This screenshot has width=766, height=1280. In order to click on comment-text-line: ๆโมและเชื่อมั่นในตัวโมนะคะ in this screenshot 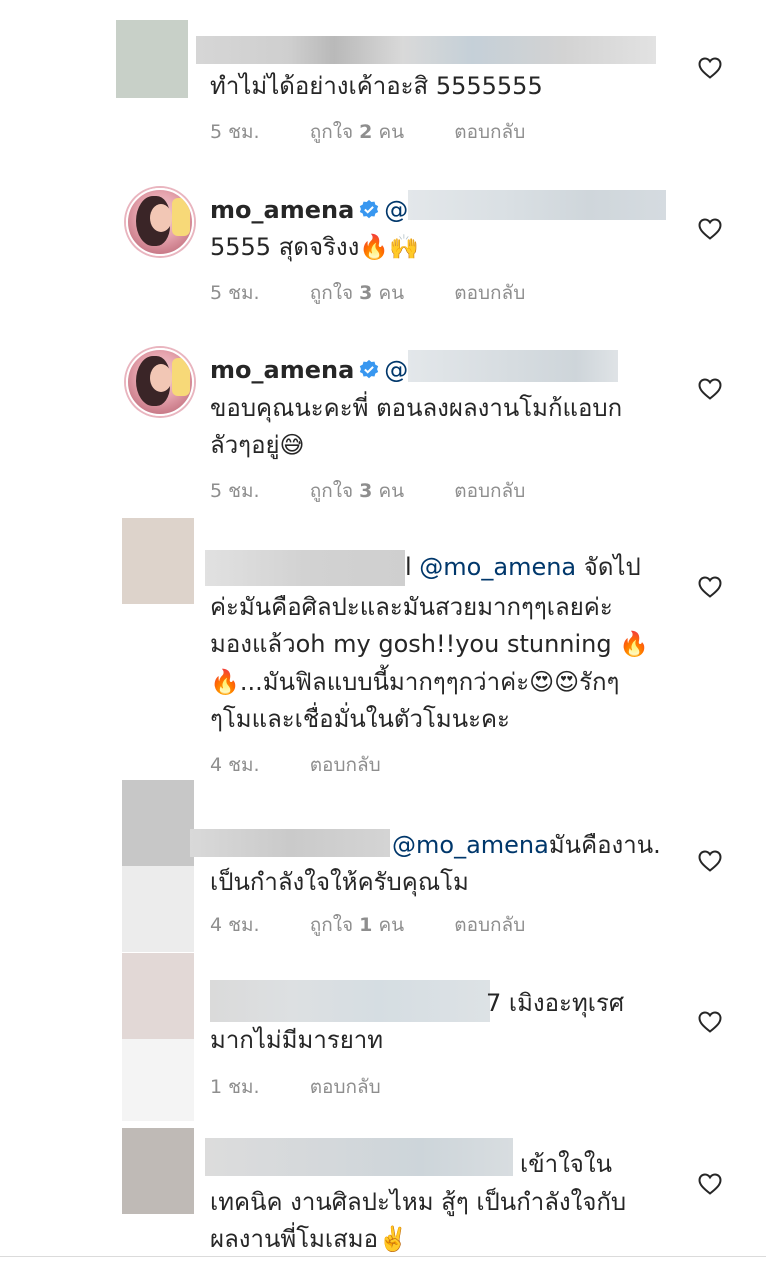, I will do `click(360, 719)`.